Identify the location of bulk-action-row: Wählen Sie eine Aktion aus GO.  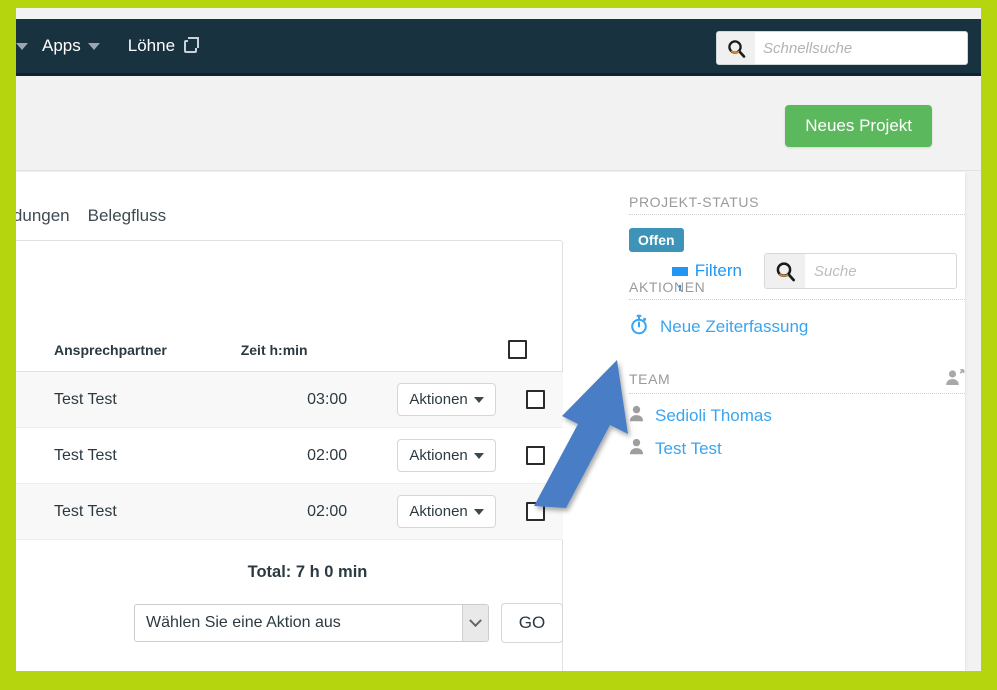
(348, 623).